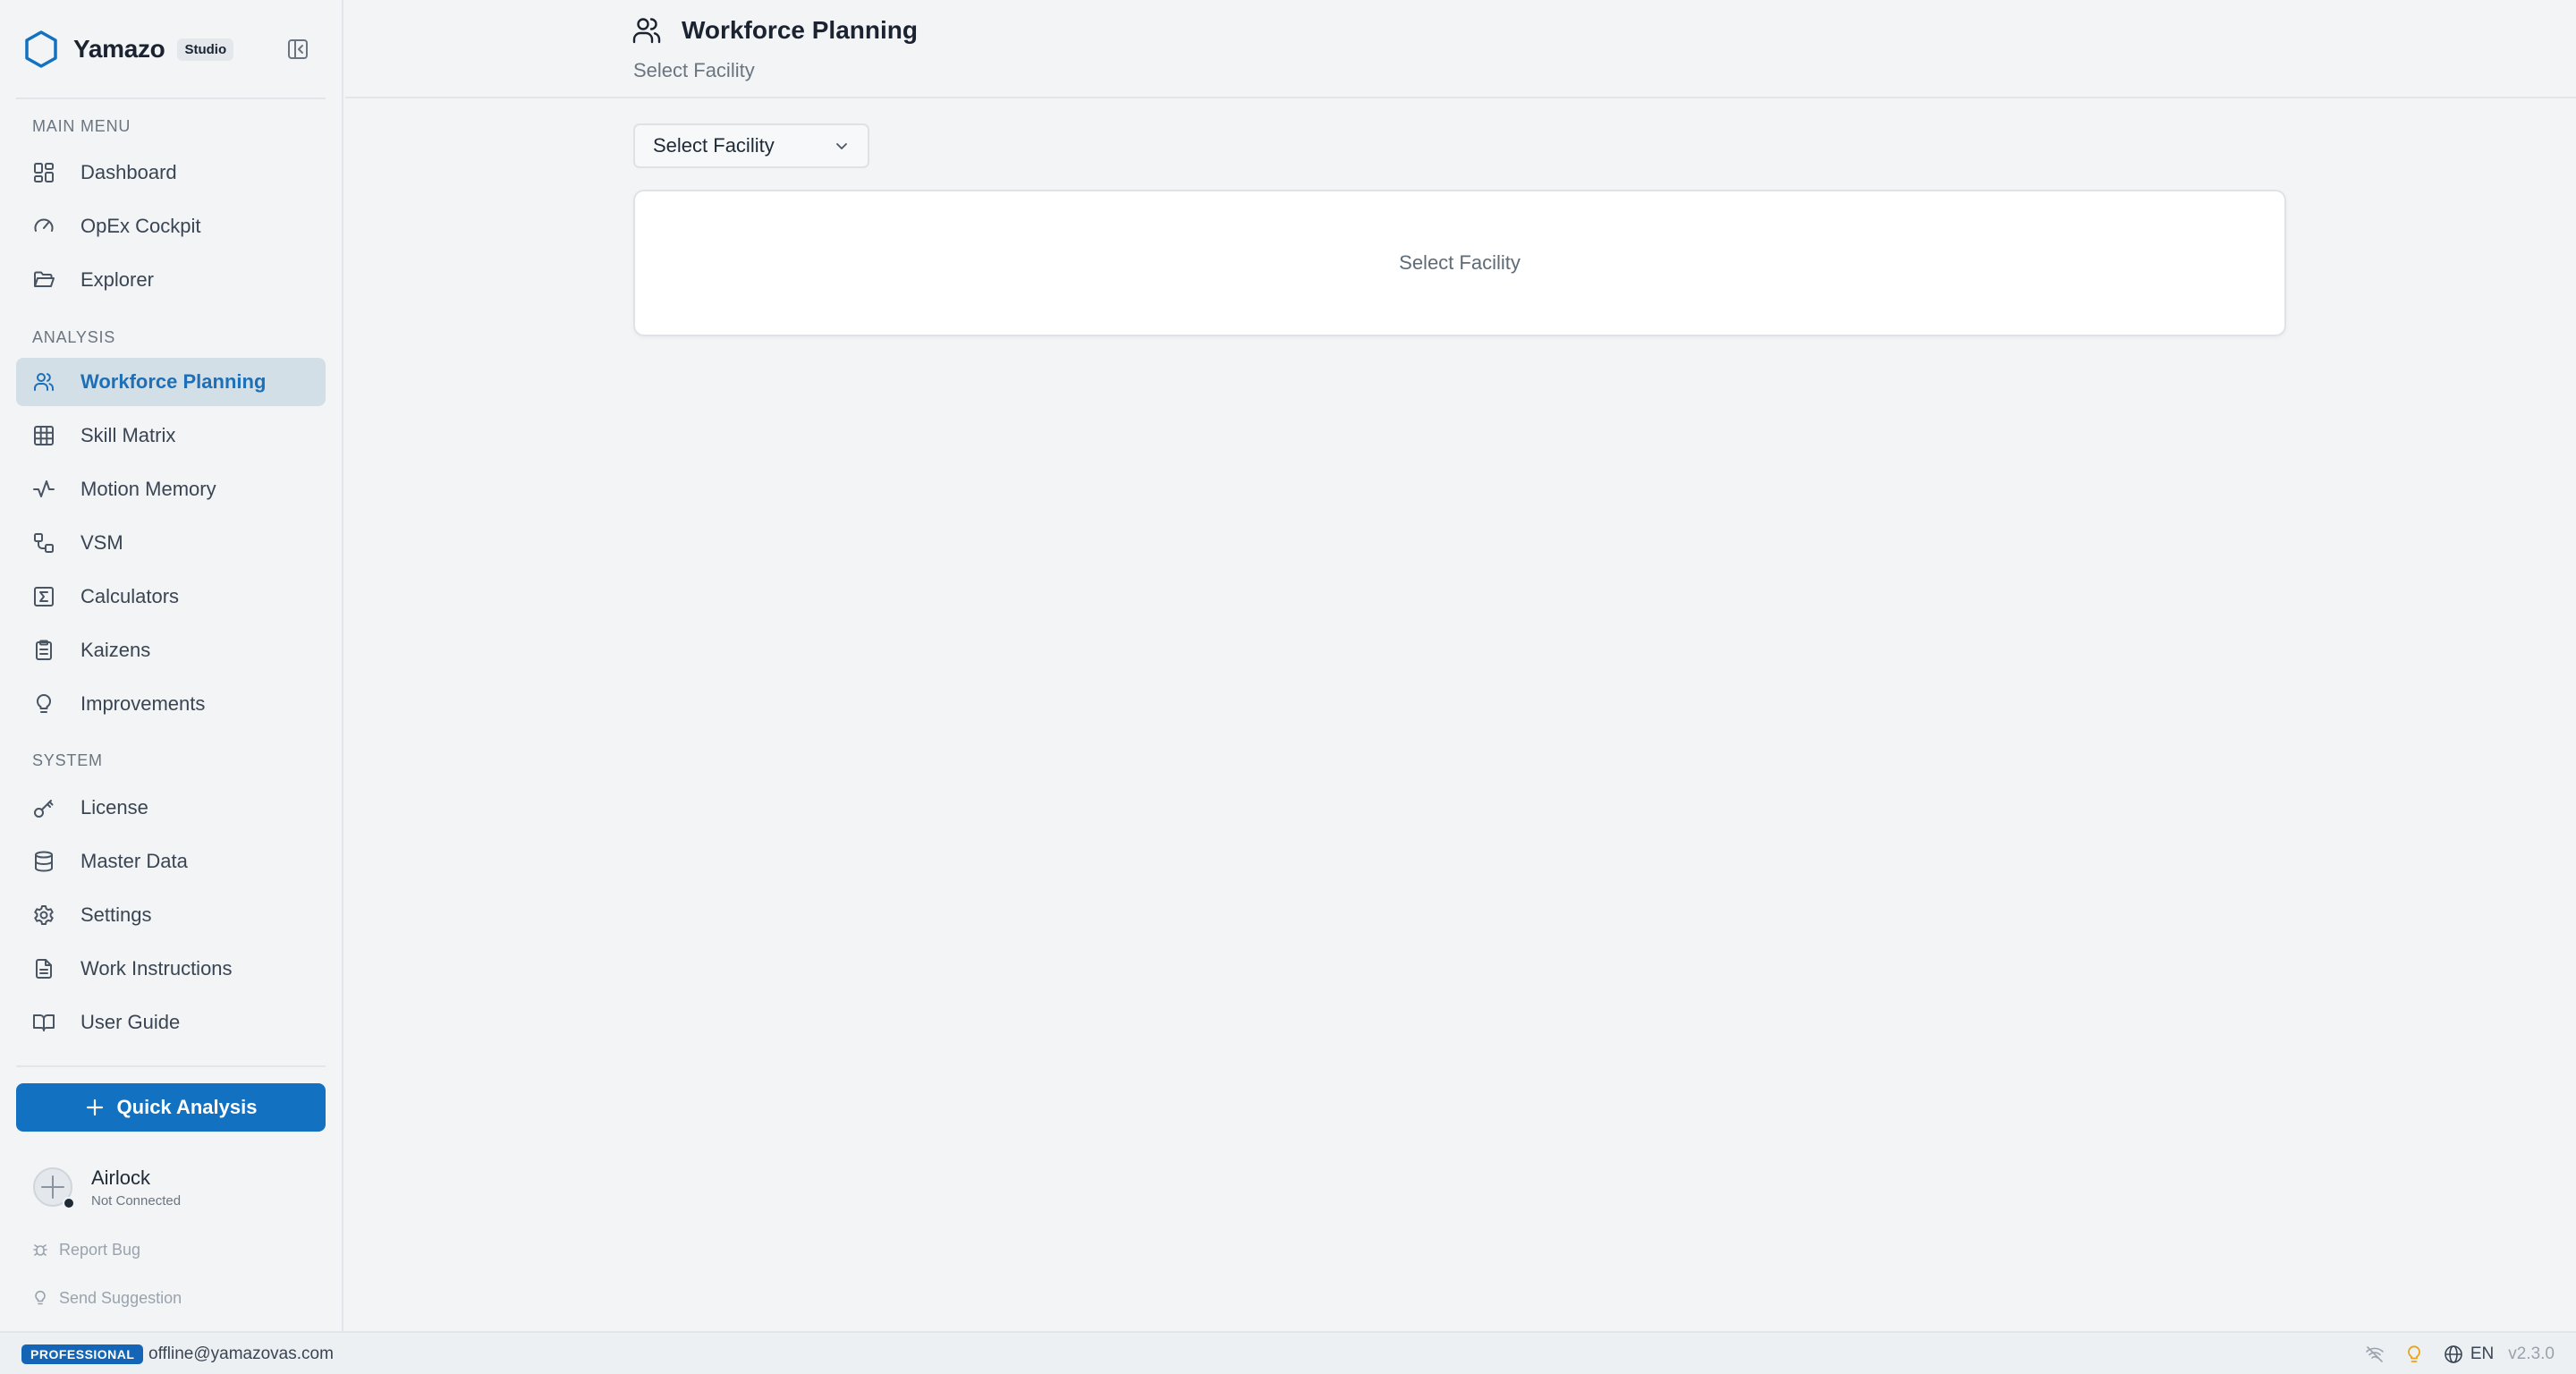  What do you see at coordinates (44, 915) in the screenshot?
I see `gear-icon` at bounding box center [44, 915].